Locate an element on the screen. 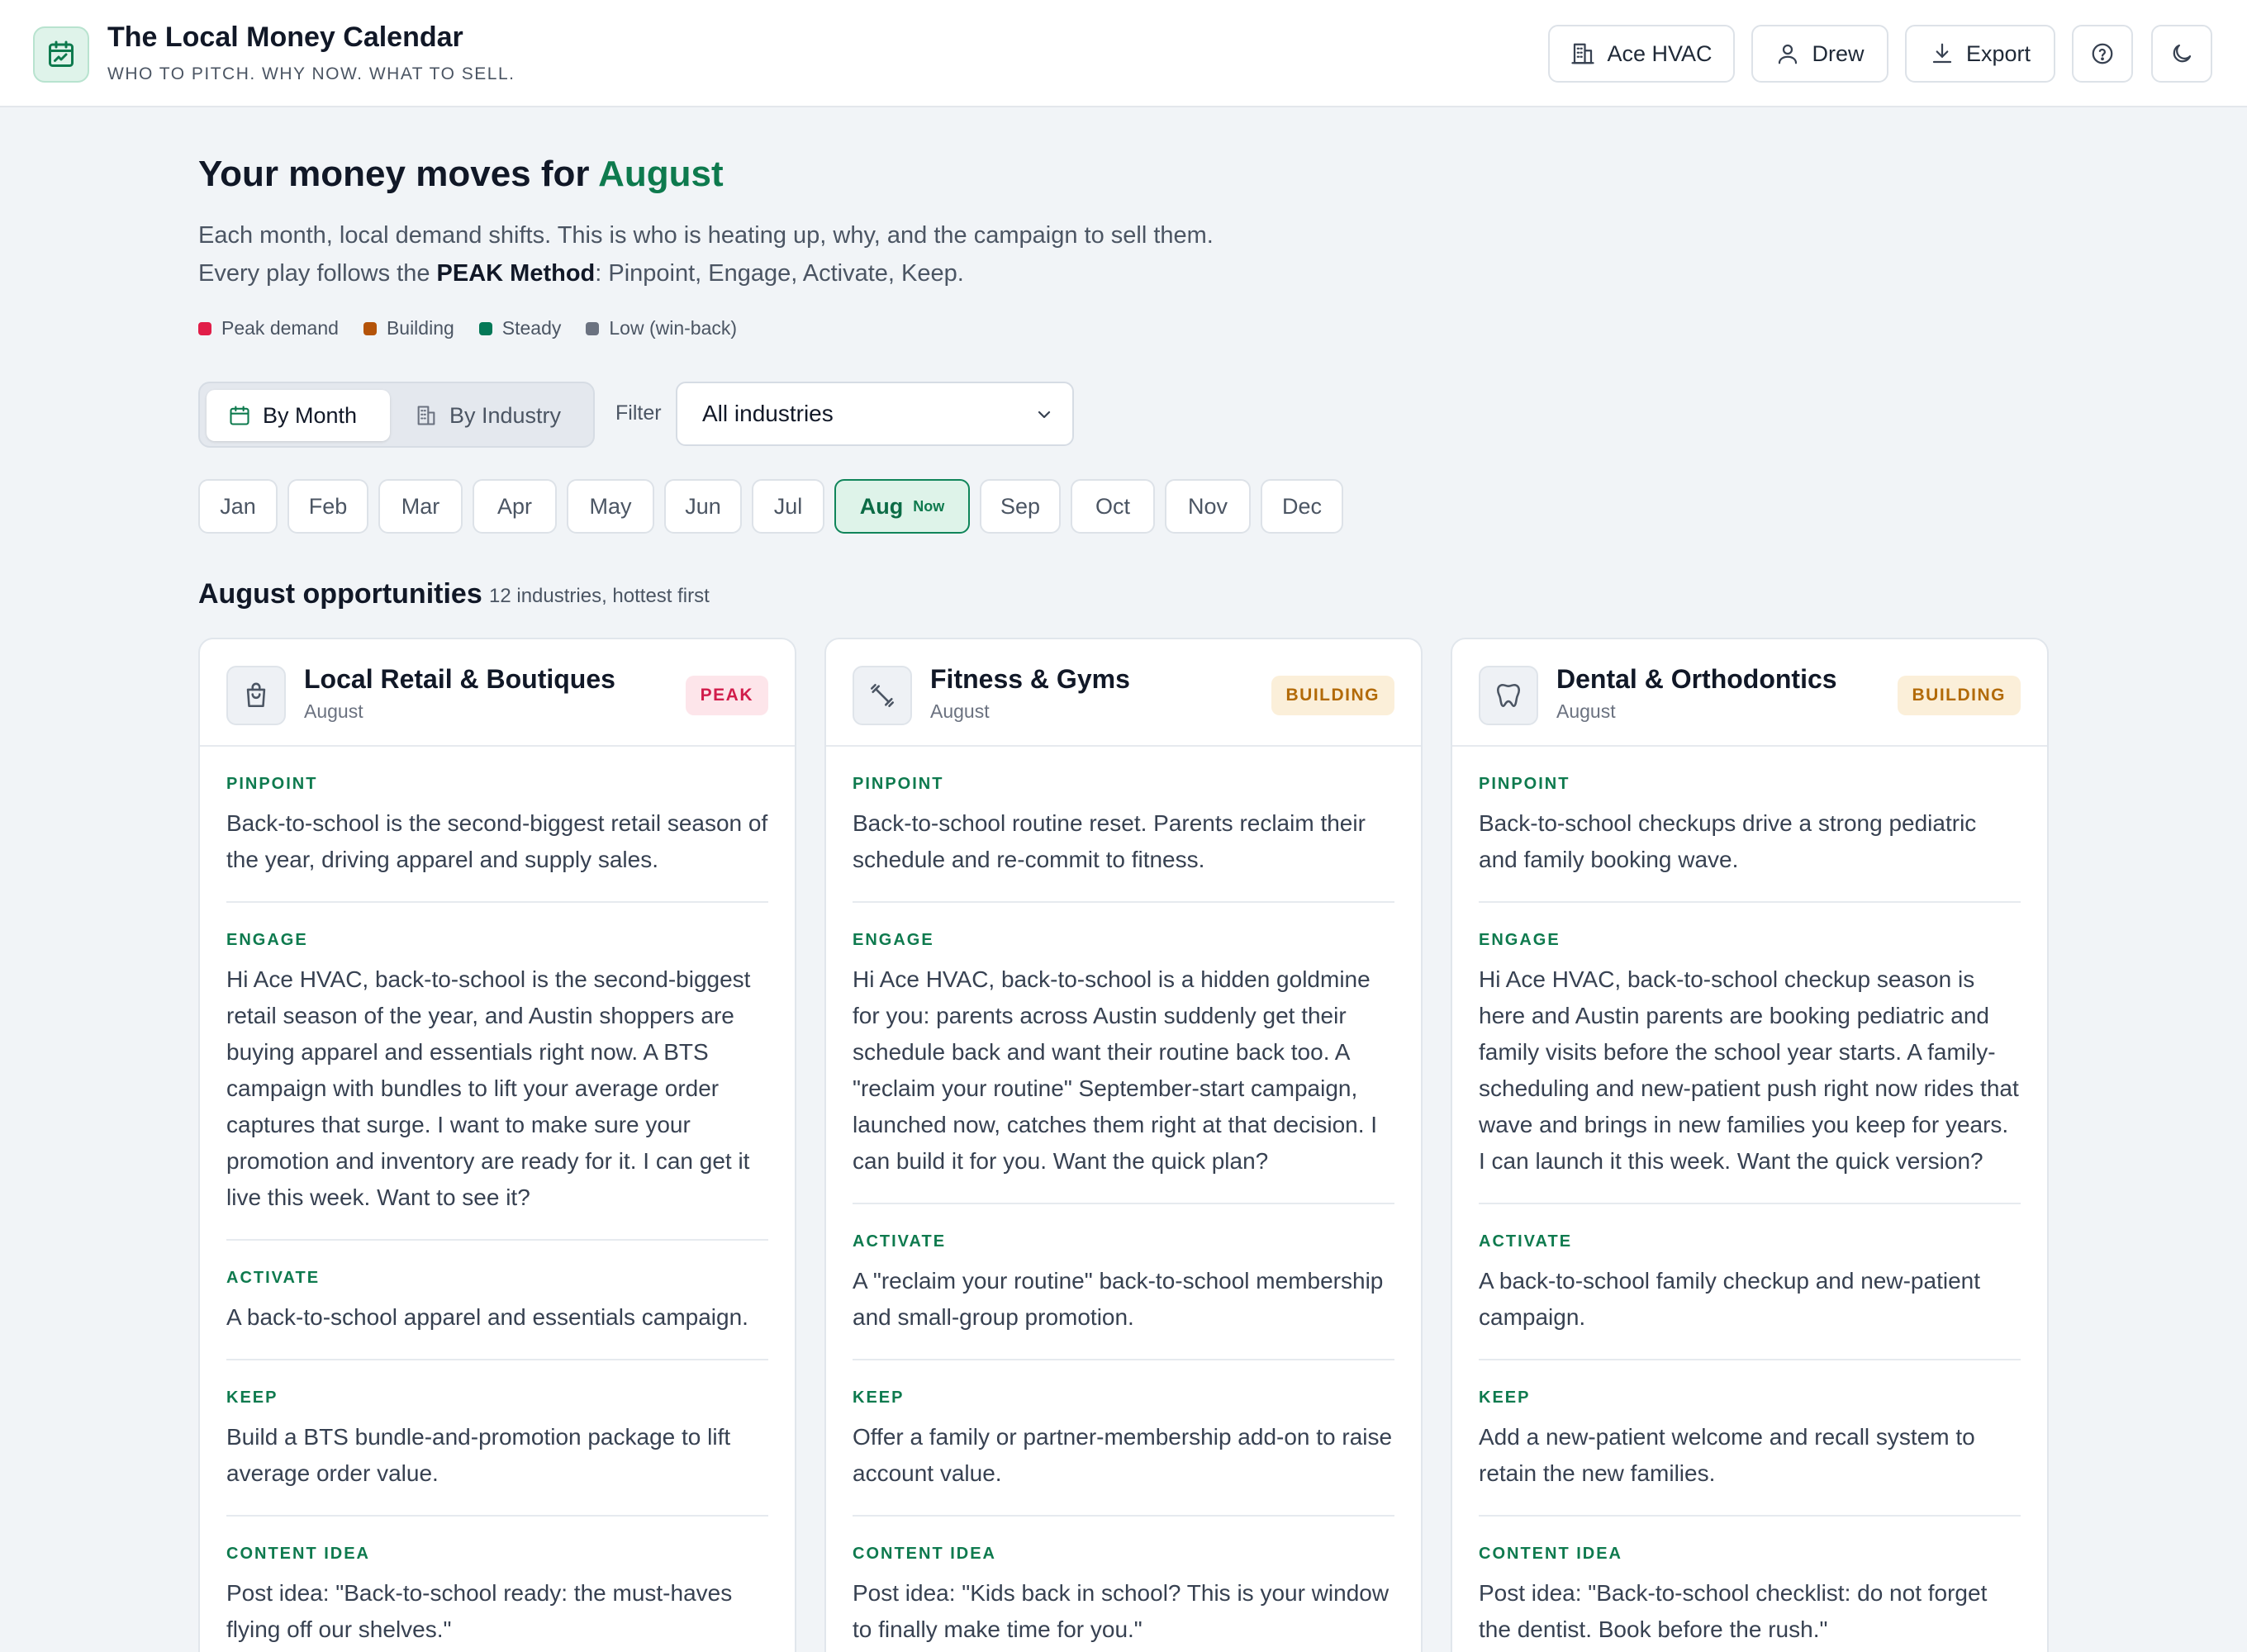 The height and width of the screenshot is (1652, 2247). user-button: Drew is located at coordinates (1819, 54).